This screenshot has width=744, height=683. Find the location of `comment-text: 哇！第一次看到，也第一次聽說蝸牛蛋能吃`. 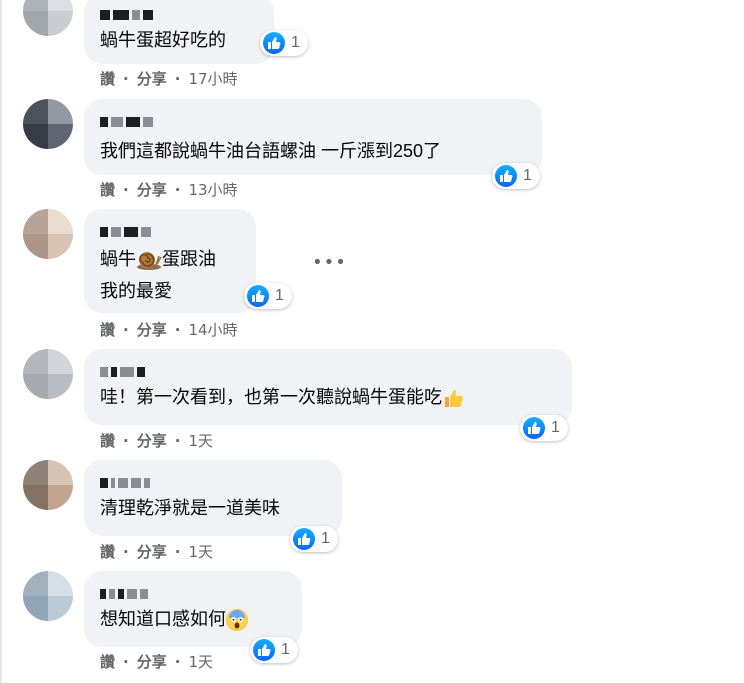

comment-text: 哇！第一次看到，也第一次聽說蝸牛蛋能吃 is located at coordinates (282, 397).